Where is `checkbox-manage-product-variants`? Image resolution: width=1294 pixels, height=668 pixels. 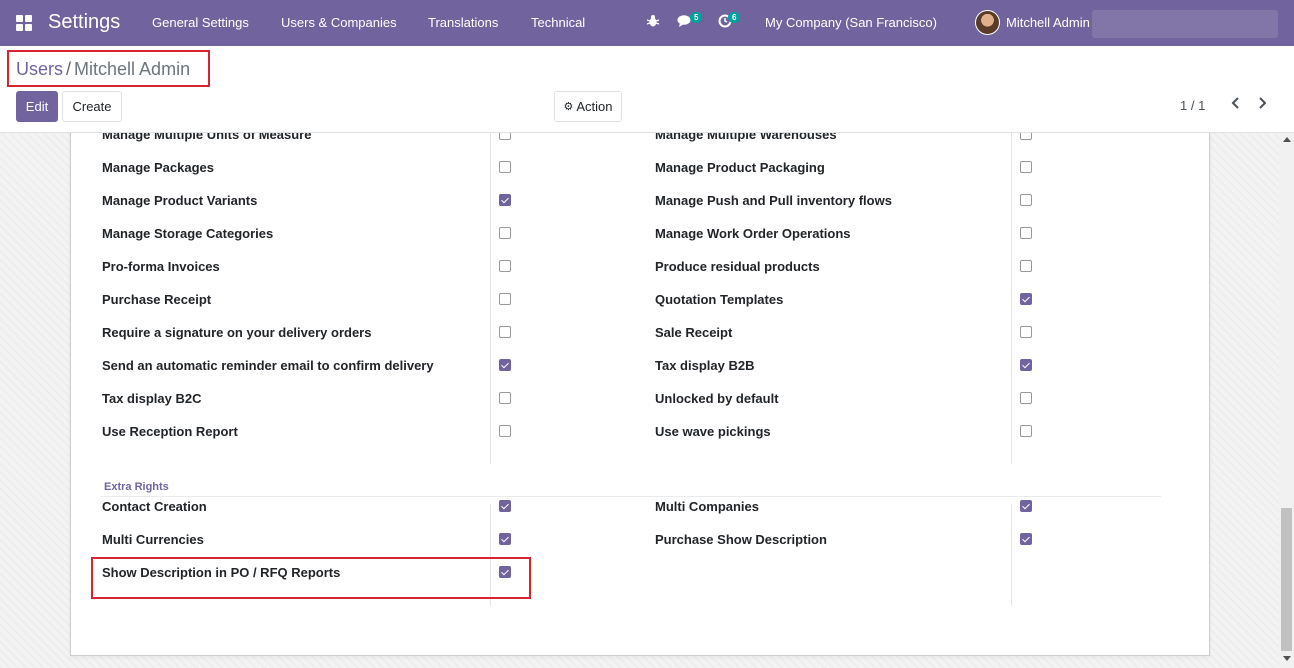 checkbox-manage-product-variants is located at coordinates (505, 200).